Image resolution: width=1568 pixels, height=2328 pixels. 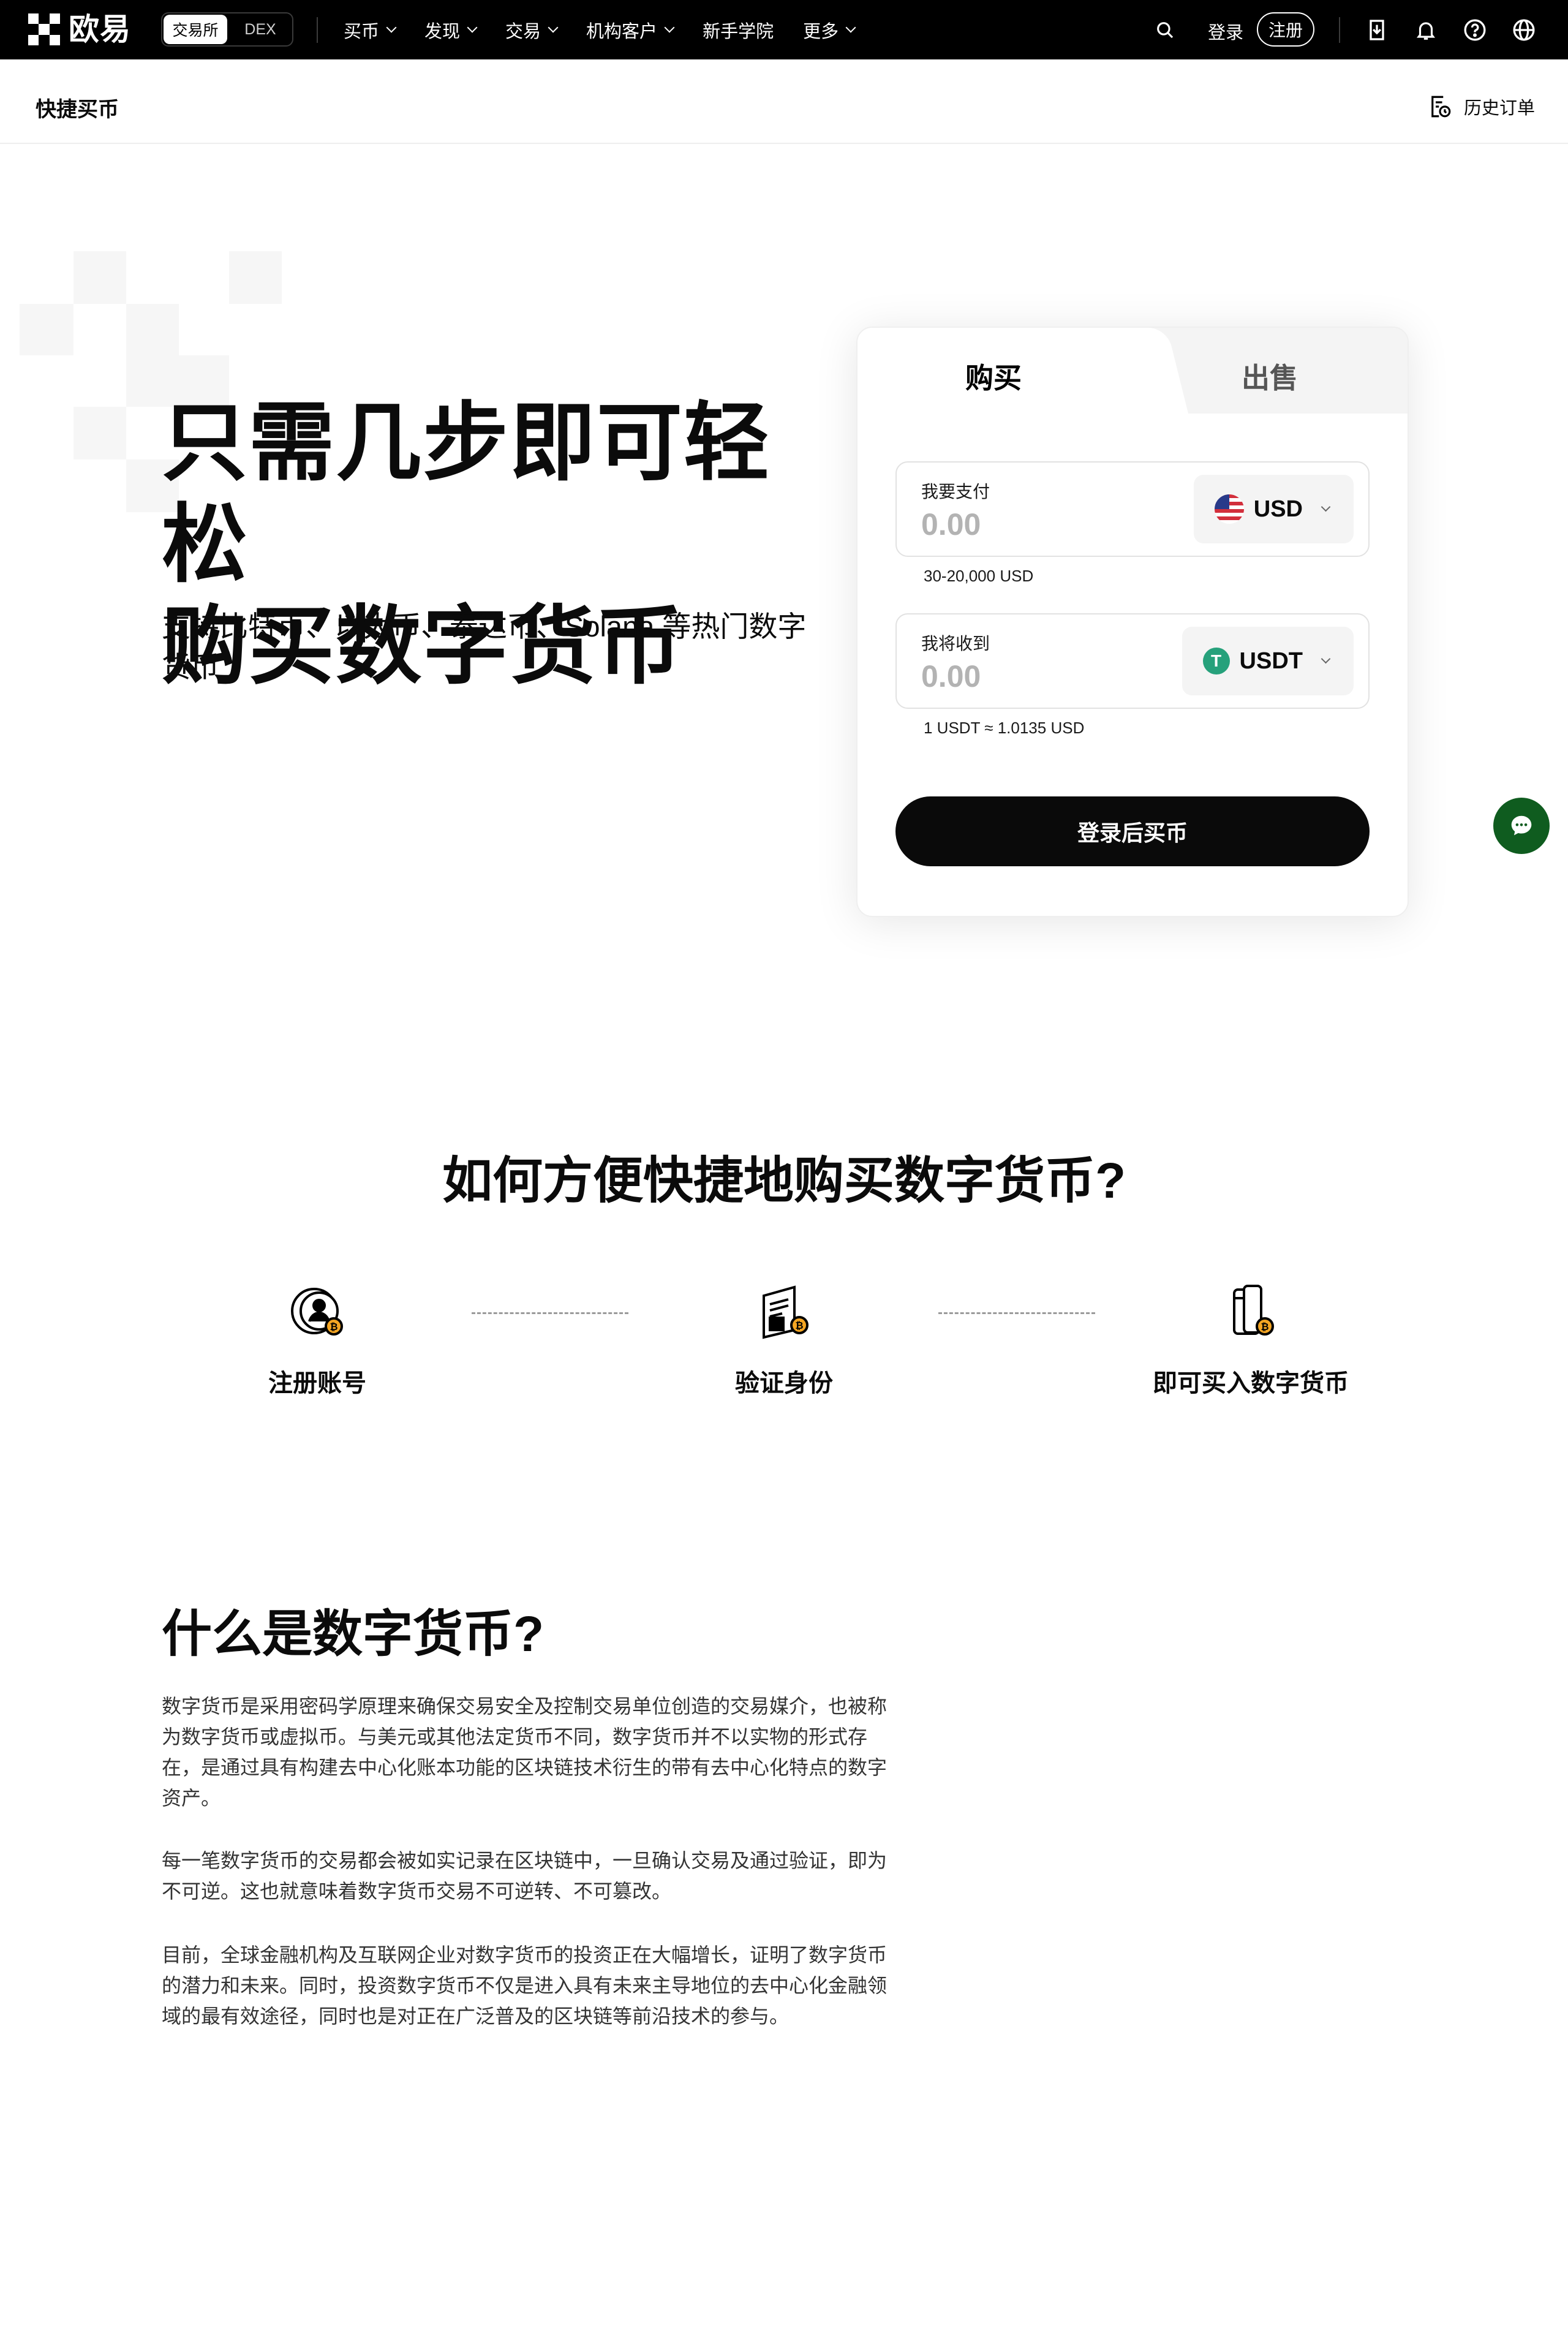 What do you see at coordinates (362, 31) in the screenshot?
I see `menu-label: 买币` at bounding box center [362, 31].